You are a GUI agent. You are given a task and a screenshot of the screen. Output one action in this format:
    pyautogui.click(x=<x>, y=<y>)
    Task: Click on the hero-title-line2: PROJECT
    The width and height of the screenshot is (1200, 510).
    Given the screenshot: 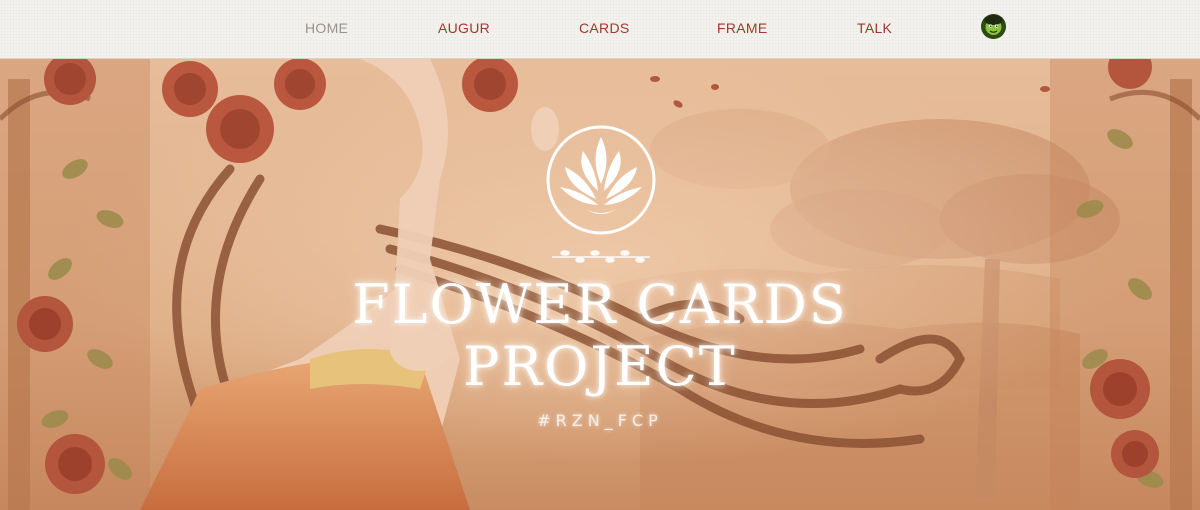 What is the action you would take?
    pyautogui.click(x=600, y=366)
    